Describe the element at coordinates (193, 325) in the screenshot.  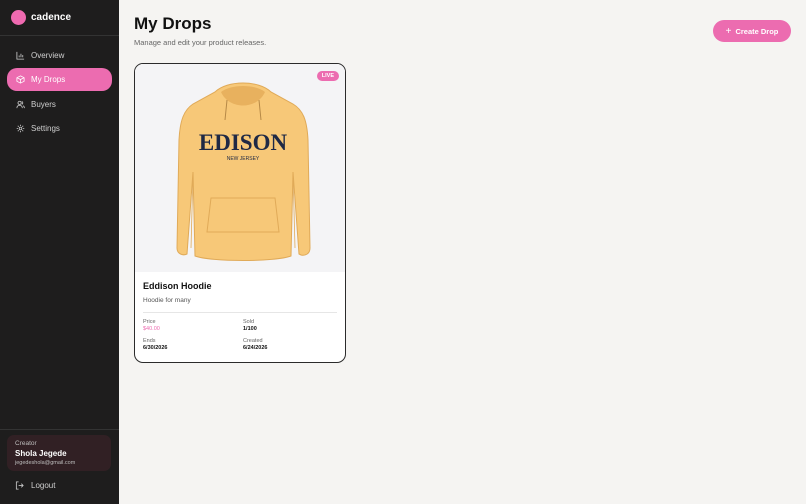
I see `stat-price: Price $40.00` at that location.